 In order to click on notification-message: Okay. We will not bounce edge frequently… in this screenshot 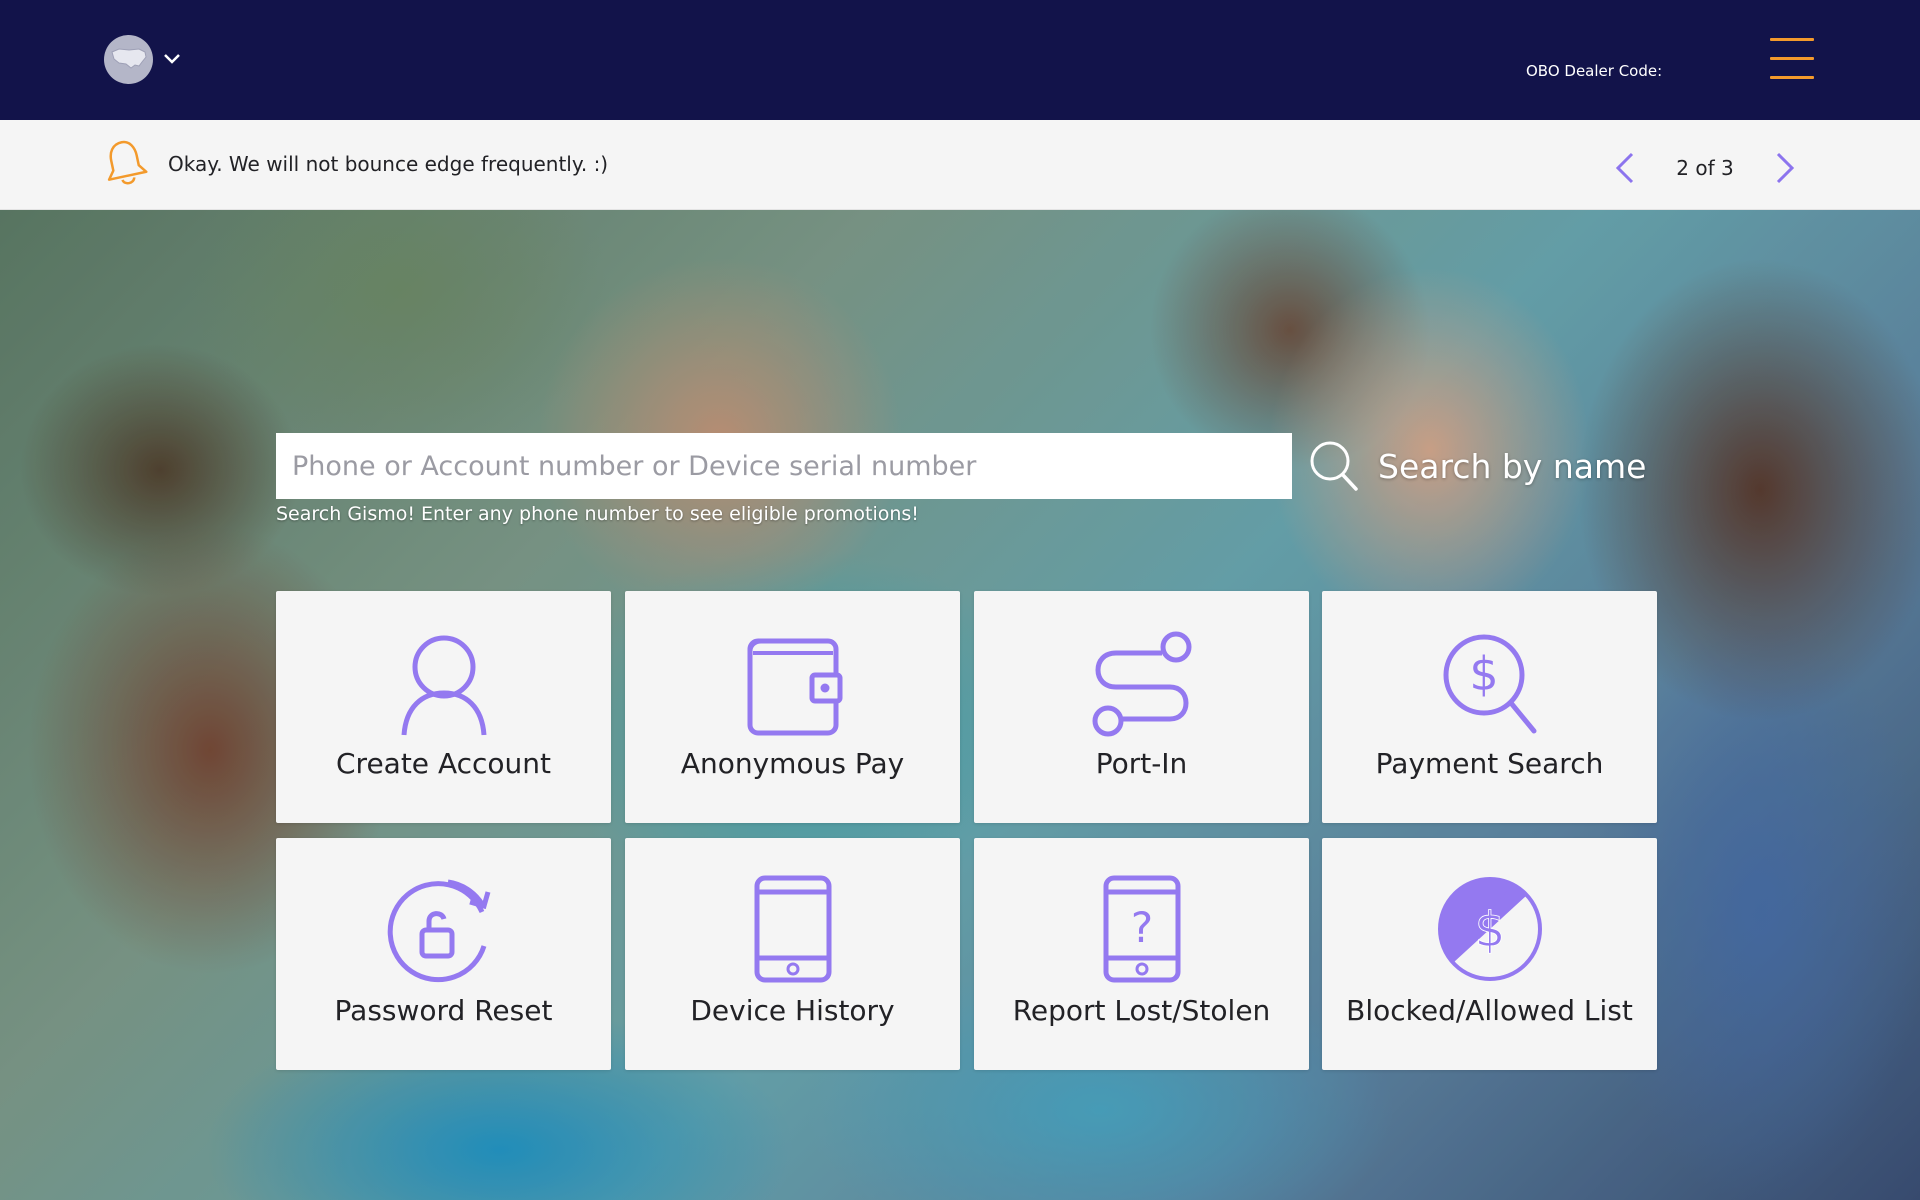, I will do `click(388, 164)`.